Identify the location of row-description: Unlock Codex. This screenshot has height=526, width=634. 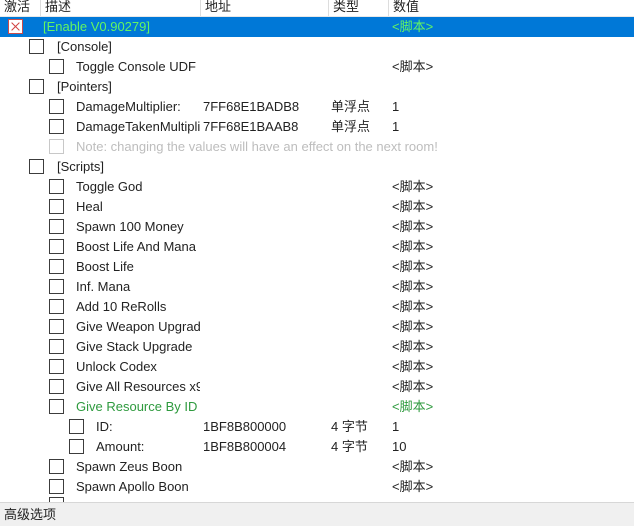
(116, 366).